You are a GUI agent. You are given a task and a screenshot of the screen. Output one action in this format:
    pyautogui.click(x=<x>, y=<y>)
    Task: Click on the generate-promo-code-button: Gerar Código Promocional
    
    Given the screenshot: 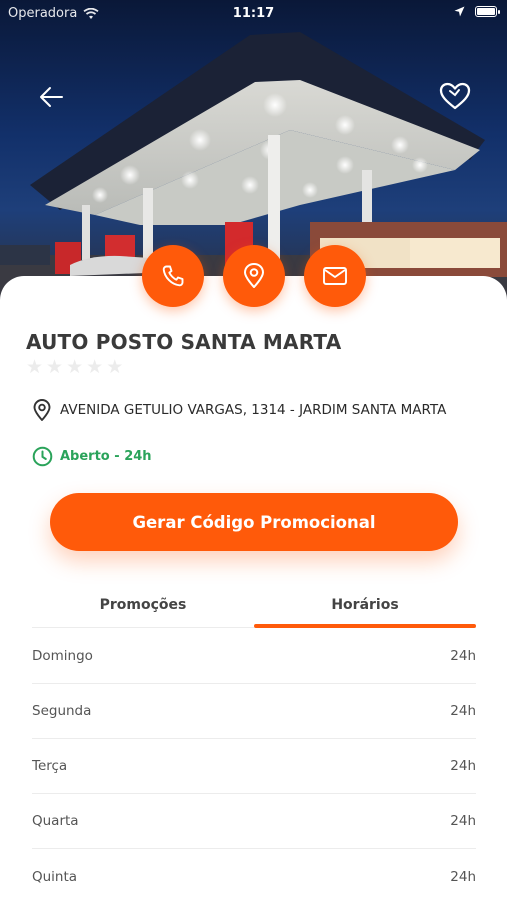 What is the action you would take?
    pyautogui.click(x=254, y=522)
    